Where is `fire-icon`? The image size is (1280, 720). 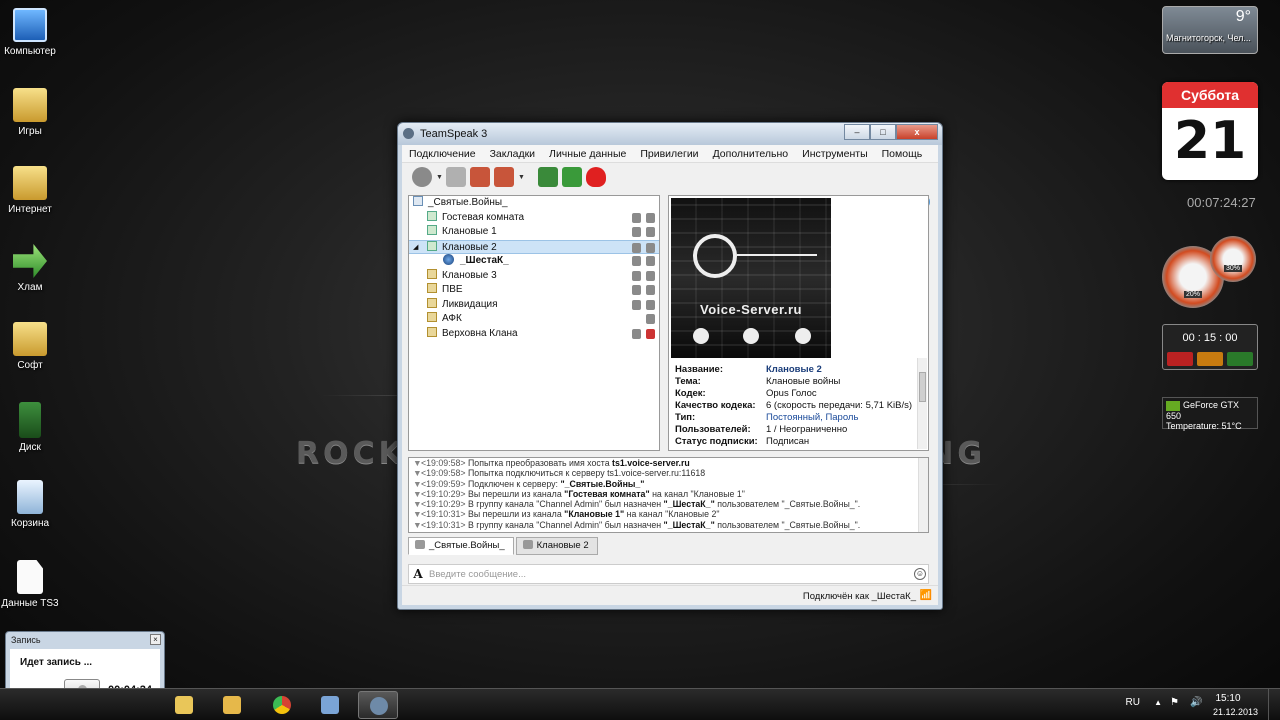
fire-icon is located at coordinates (596, 177).